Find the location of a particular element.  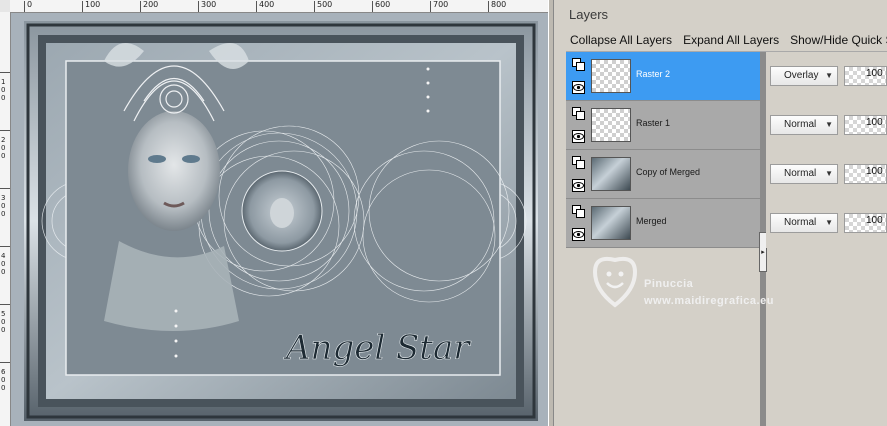

expand-all-layers-button: Expand All Layers is located at coordinates (731, 40).